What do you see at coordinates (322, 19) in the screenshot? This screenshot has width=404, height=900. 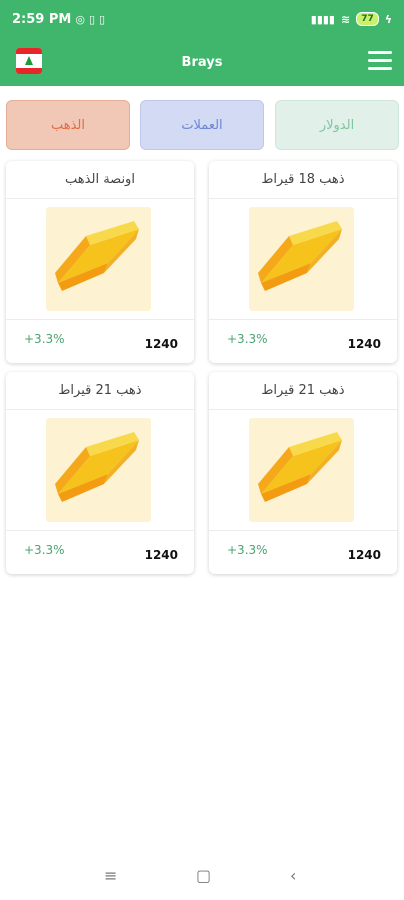 I see `signal-icon: ▮▮▮▮` at bounding box center [322, 19].